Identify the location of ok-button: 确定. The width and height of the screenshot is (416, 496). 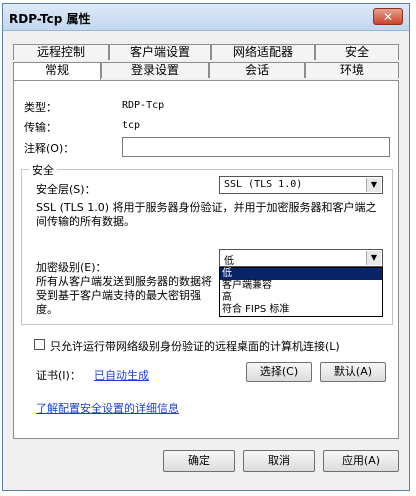
(199, 461).